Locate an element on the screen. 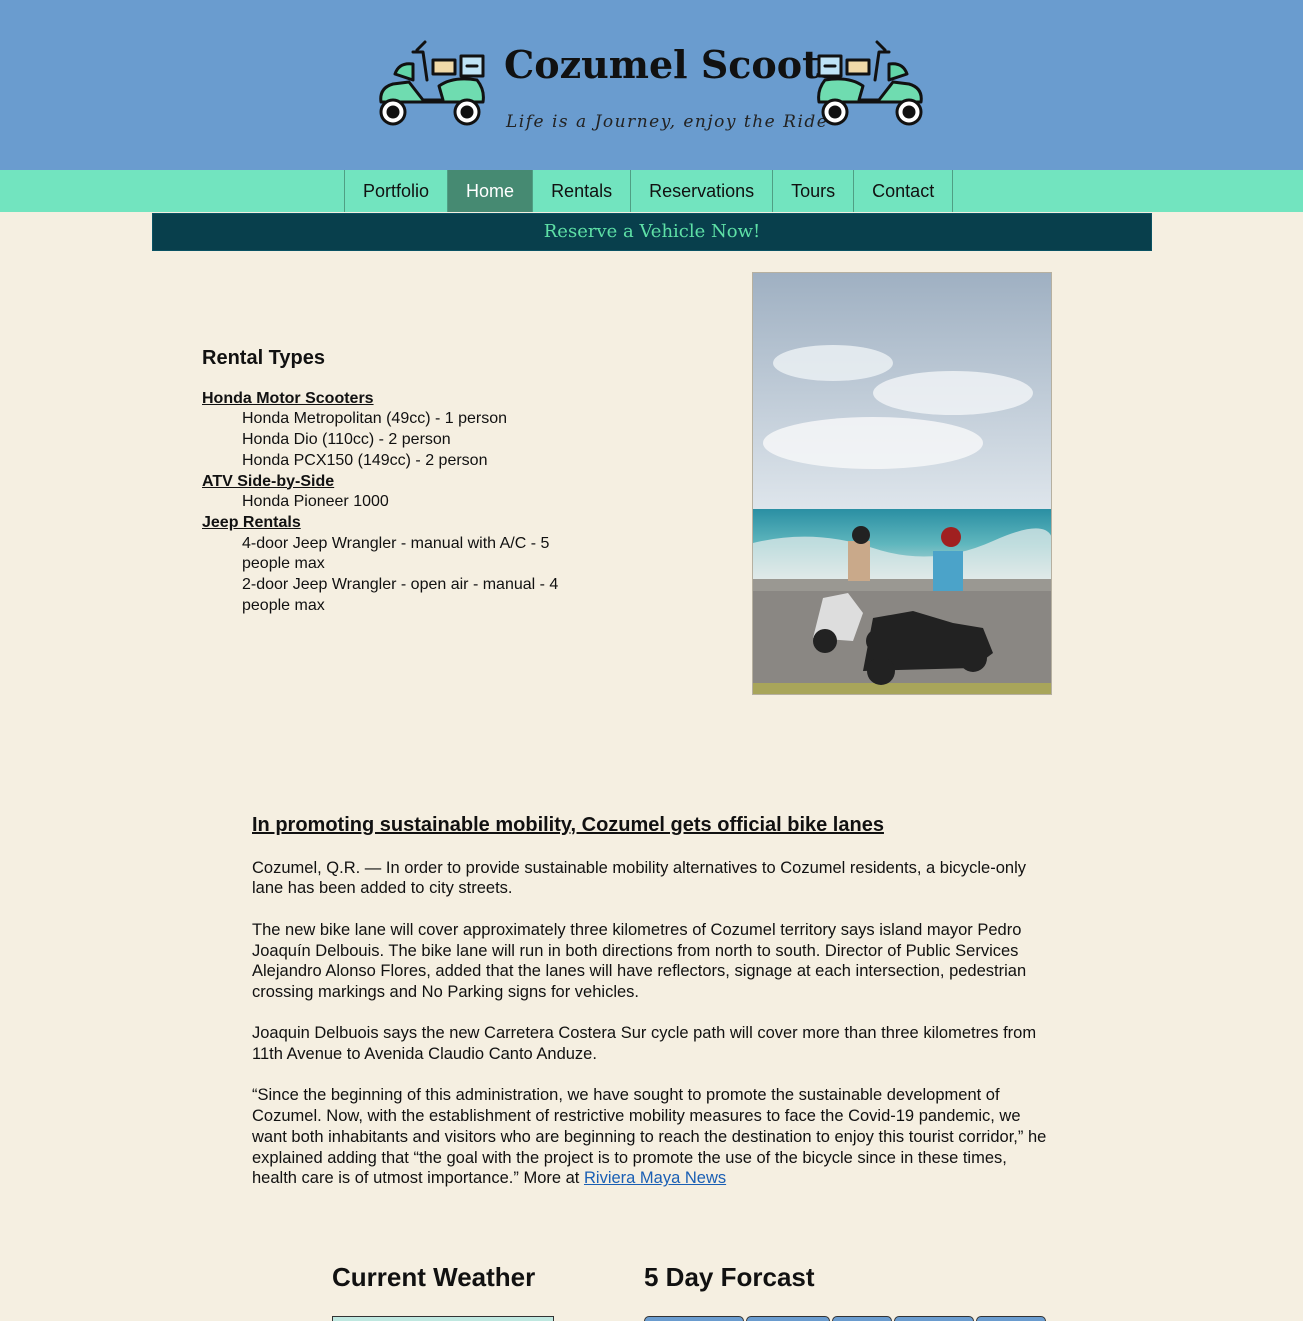 The width and height of the screenshot is (1303, 1321). rental-item: Honda Metropolitan (49cc) - 1 person is located at coordinates (375, 419).